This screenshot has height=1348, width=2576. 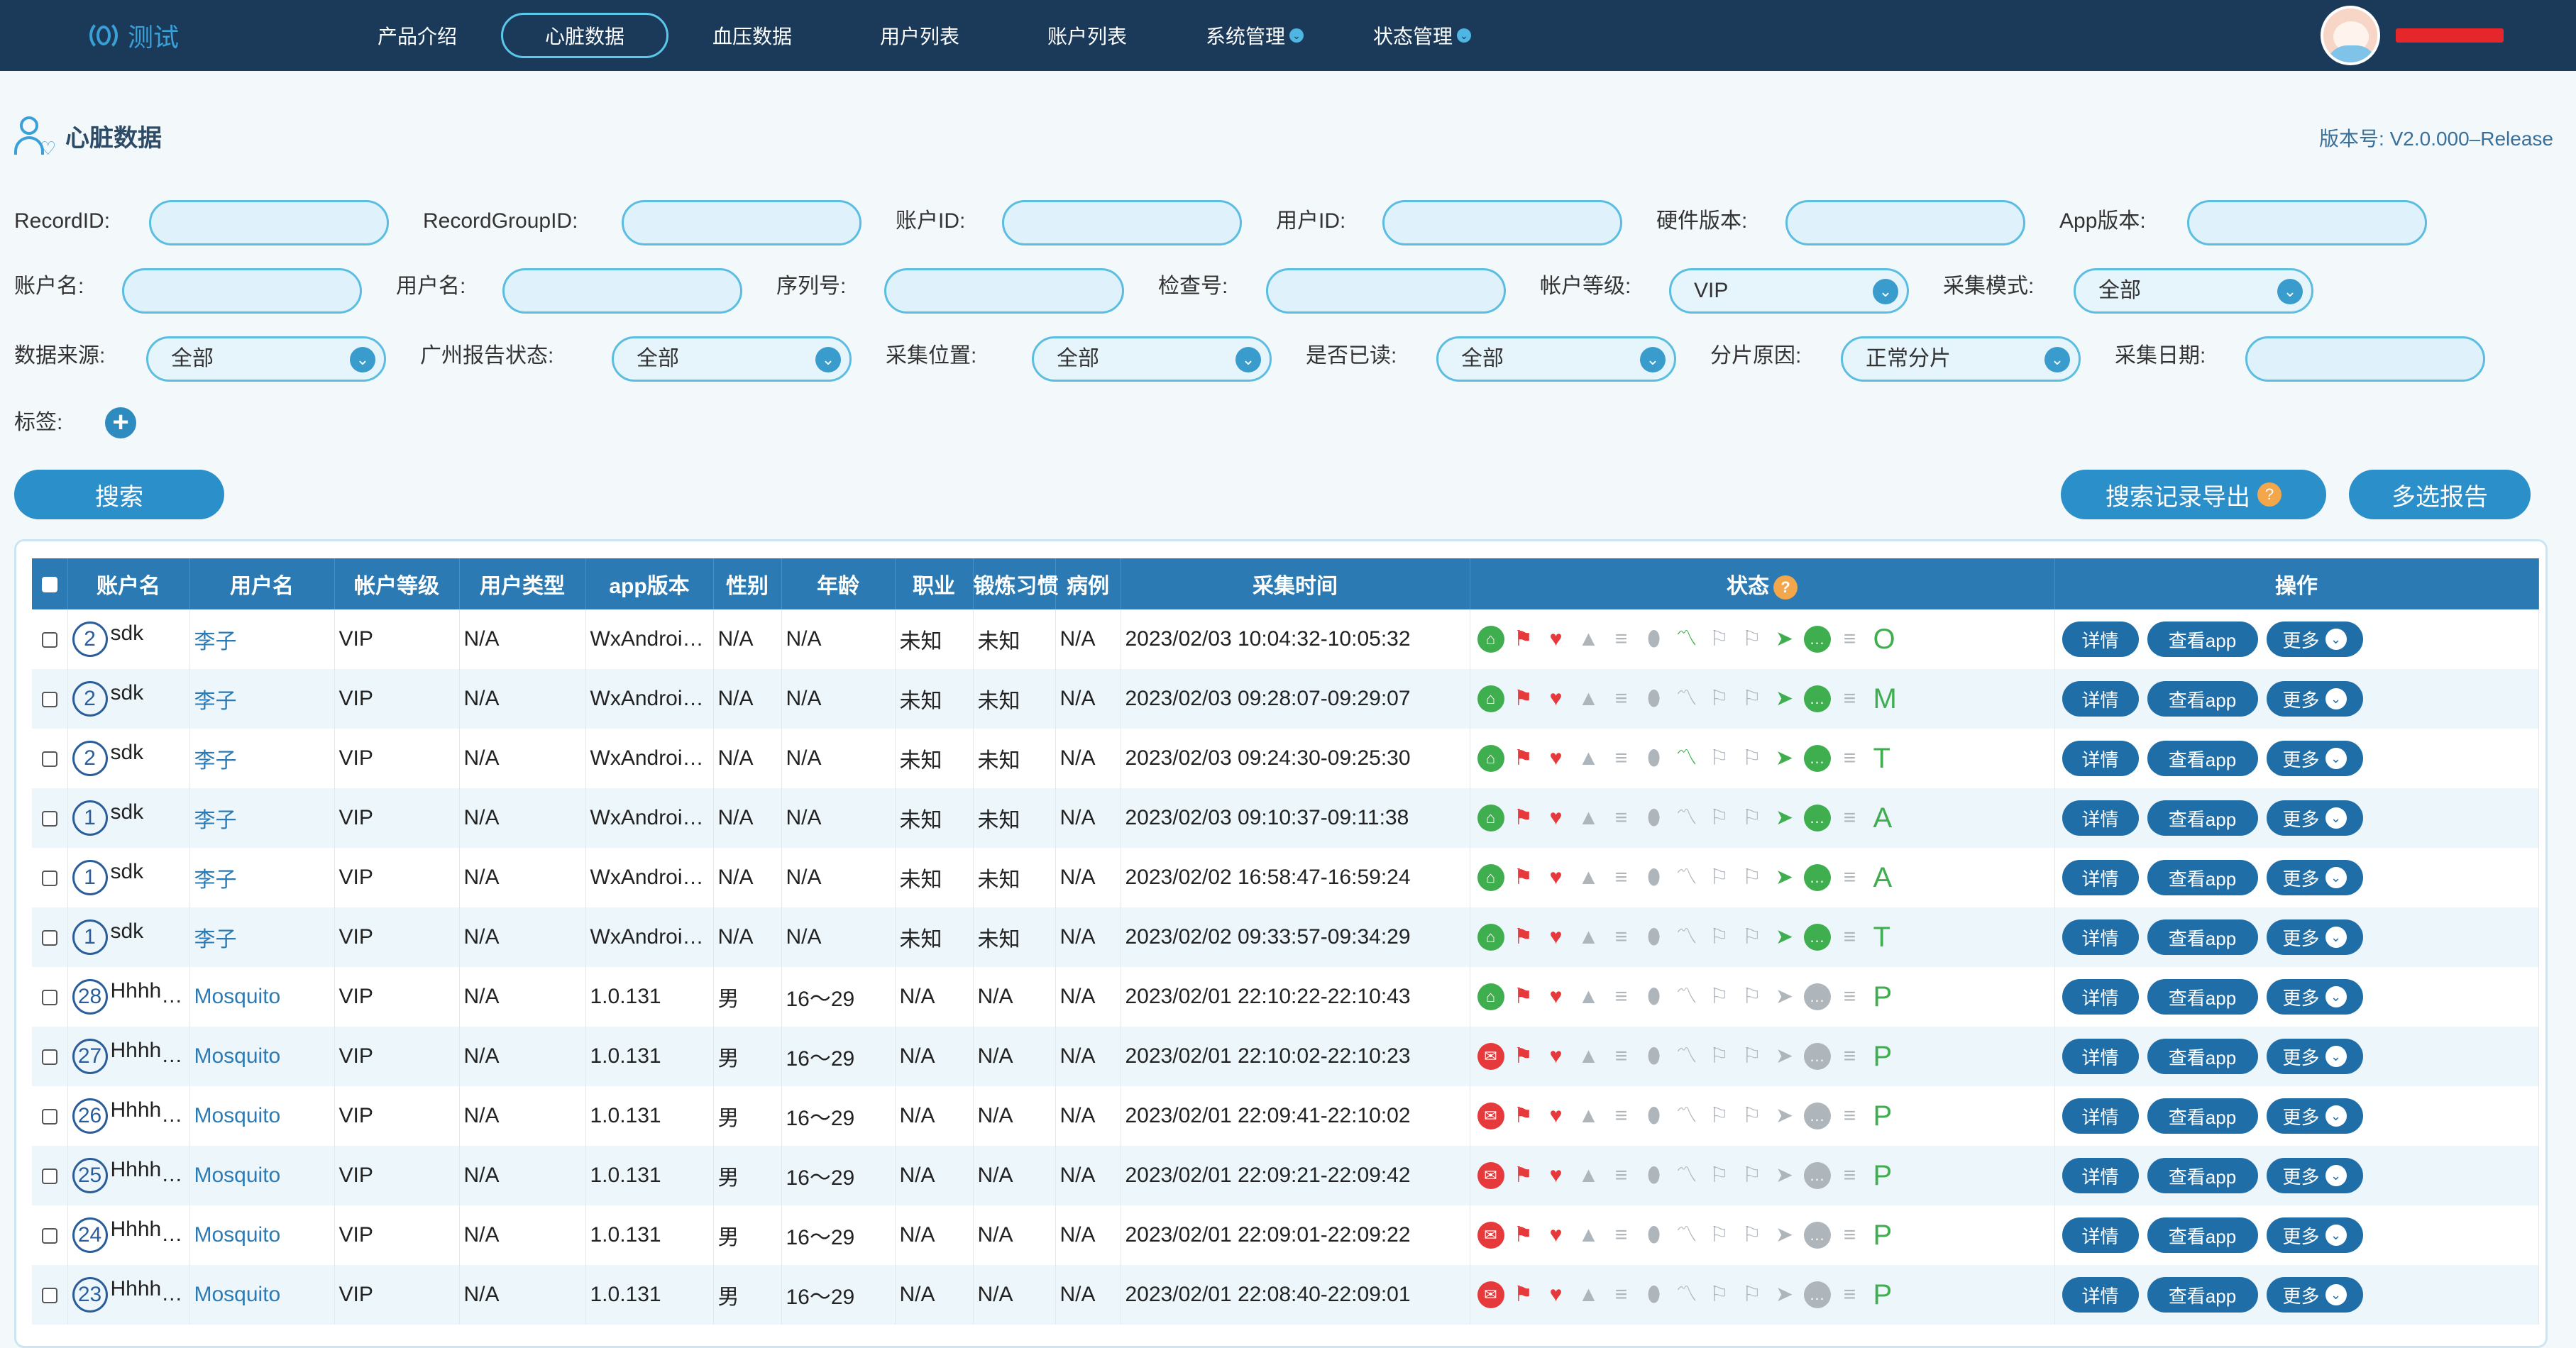 I want to click on user-avatar, so click(x=2350, y=35).